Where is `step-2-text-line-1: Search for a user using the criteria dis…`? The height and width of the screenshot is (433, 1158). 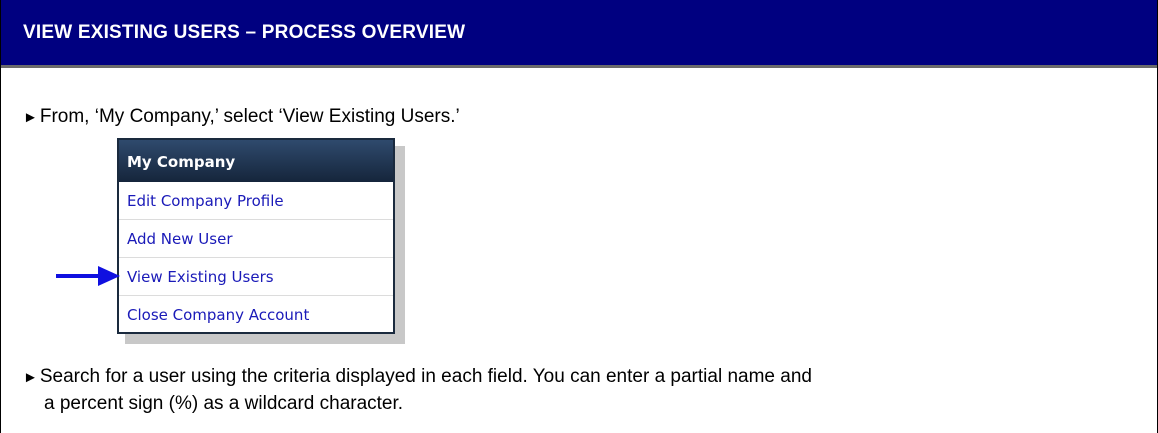
step-2-text-line-1: Search for a user using the criteria dis… is located at coordinates (425, 376).